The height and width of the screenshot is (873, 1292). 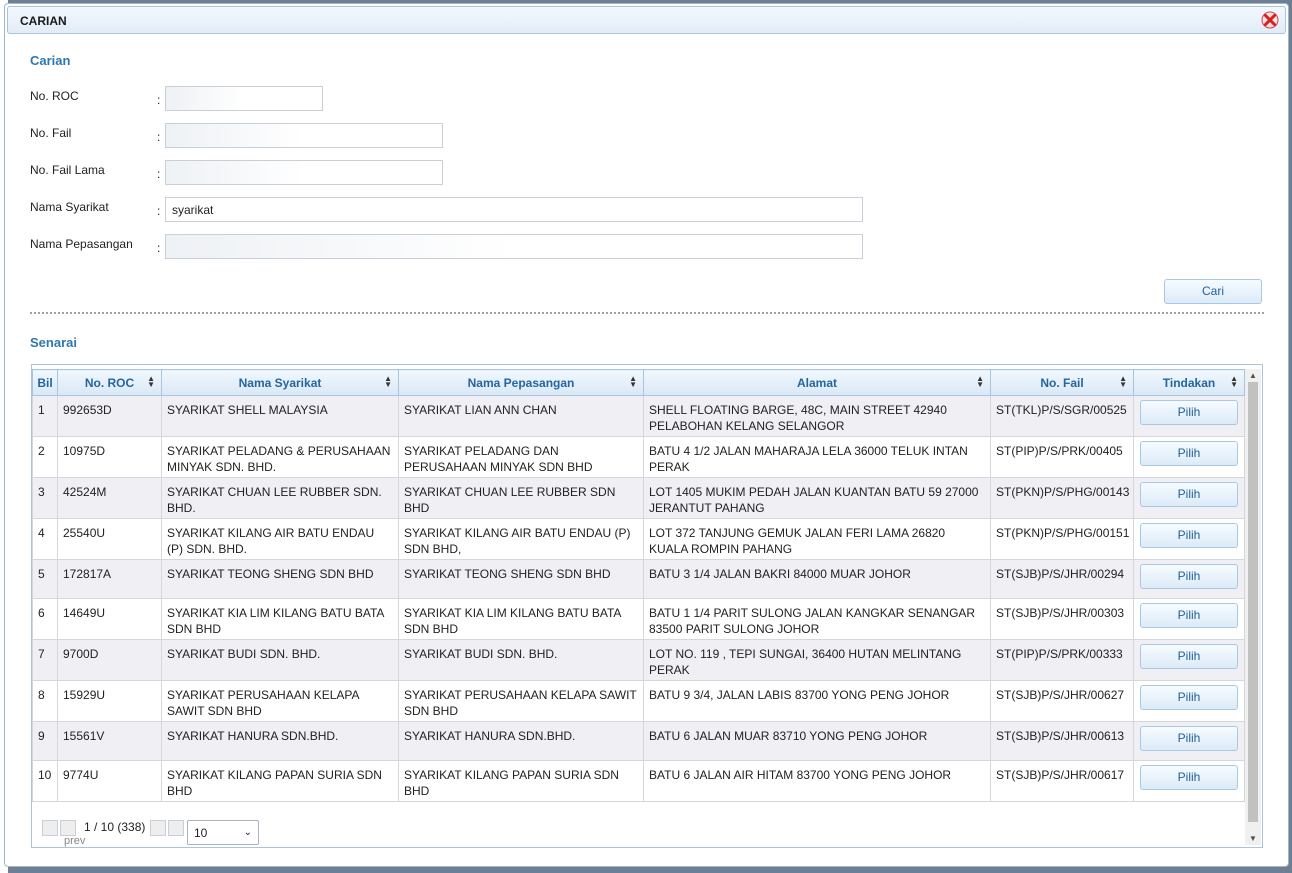 I want to click on cell-fail: ST(SJB)P/S/JHR/00303, so click(x=1062, y=619).